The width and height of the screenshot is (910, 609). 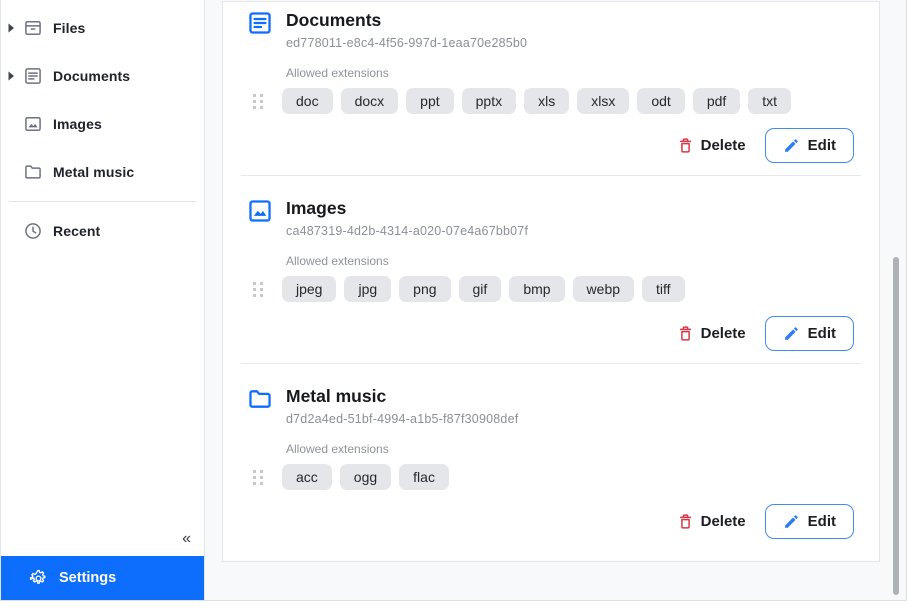 What do you see at coordinates (88, 578) in the screenshot?
I see `settings-button-label: Settings` at bounding box center [88, 578].